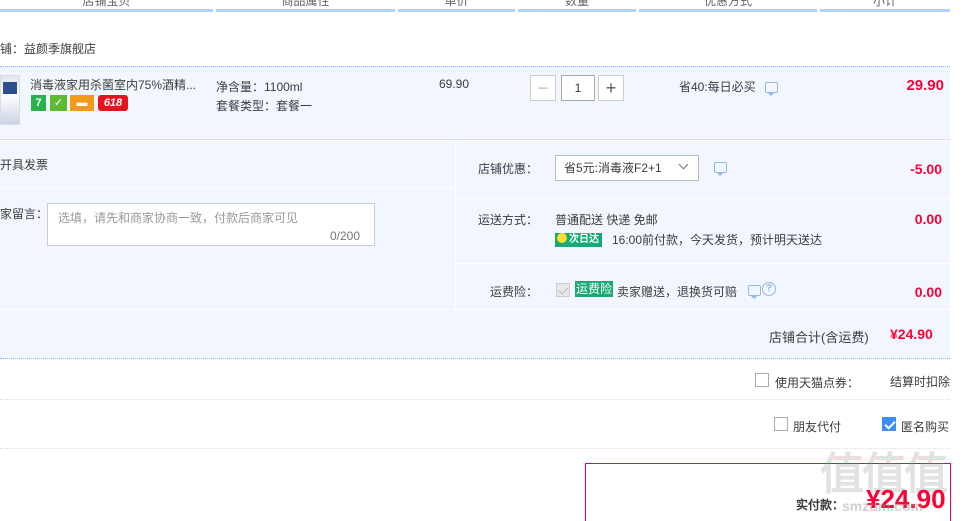  What do you see at coordinates (817, 427) in the screenshot?
I see `friend-pay-label: 朋友代付` at bounding box center [817, 427].